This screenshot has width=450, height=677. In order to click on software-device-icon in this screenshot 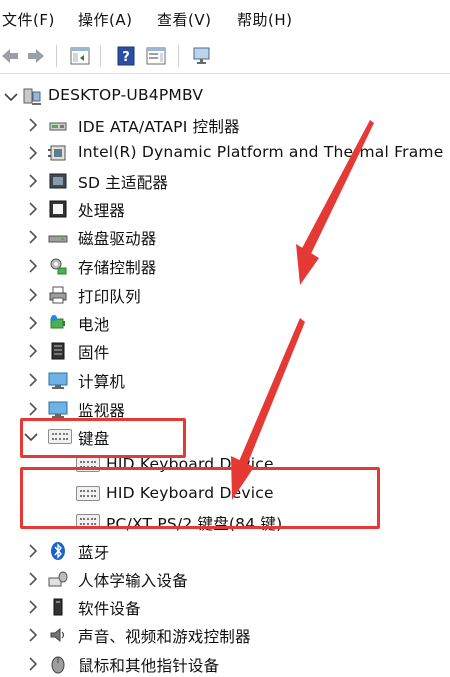, I will do `click(58, 607)`.